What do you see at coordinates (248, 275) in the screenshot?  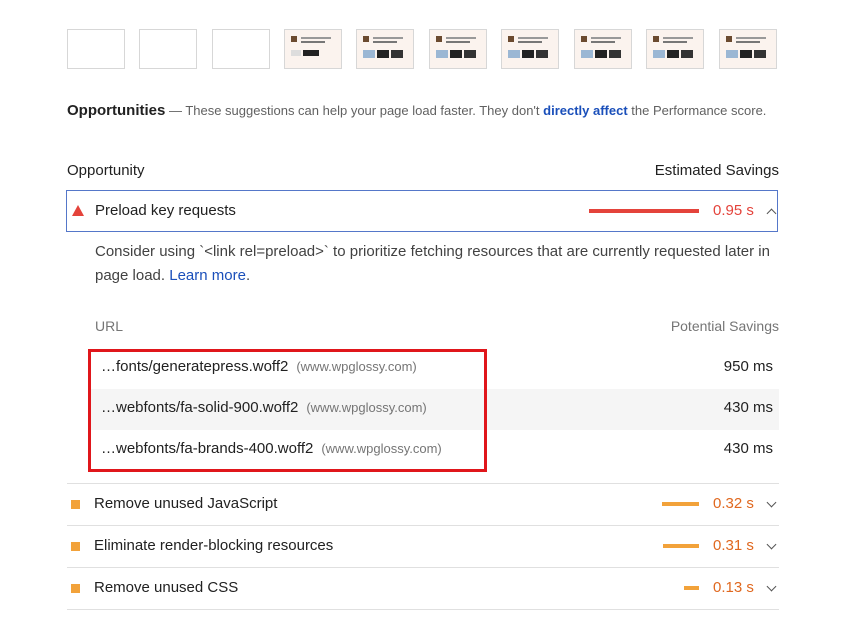 I see `learn-more-suffix: .` at bounding box center [248, 275].